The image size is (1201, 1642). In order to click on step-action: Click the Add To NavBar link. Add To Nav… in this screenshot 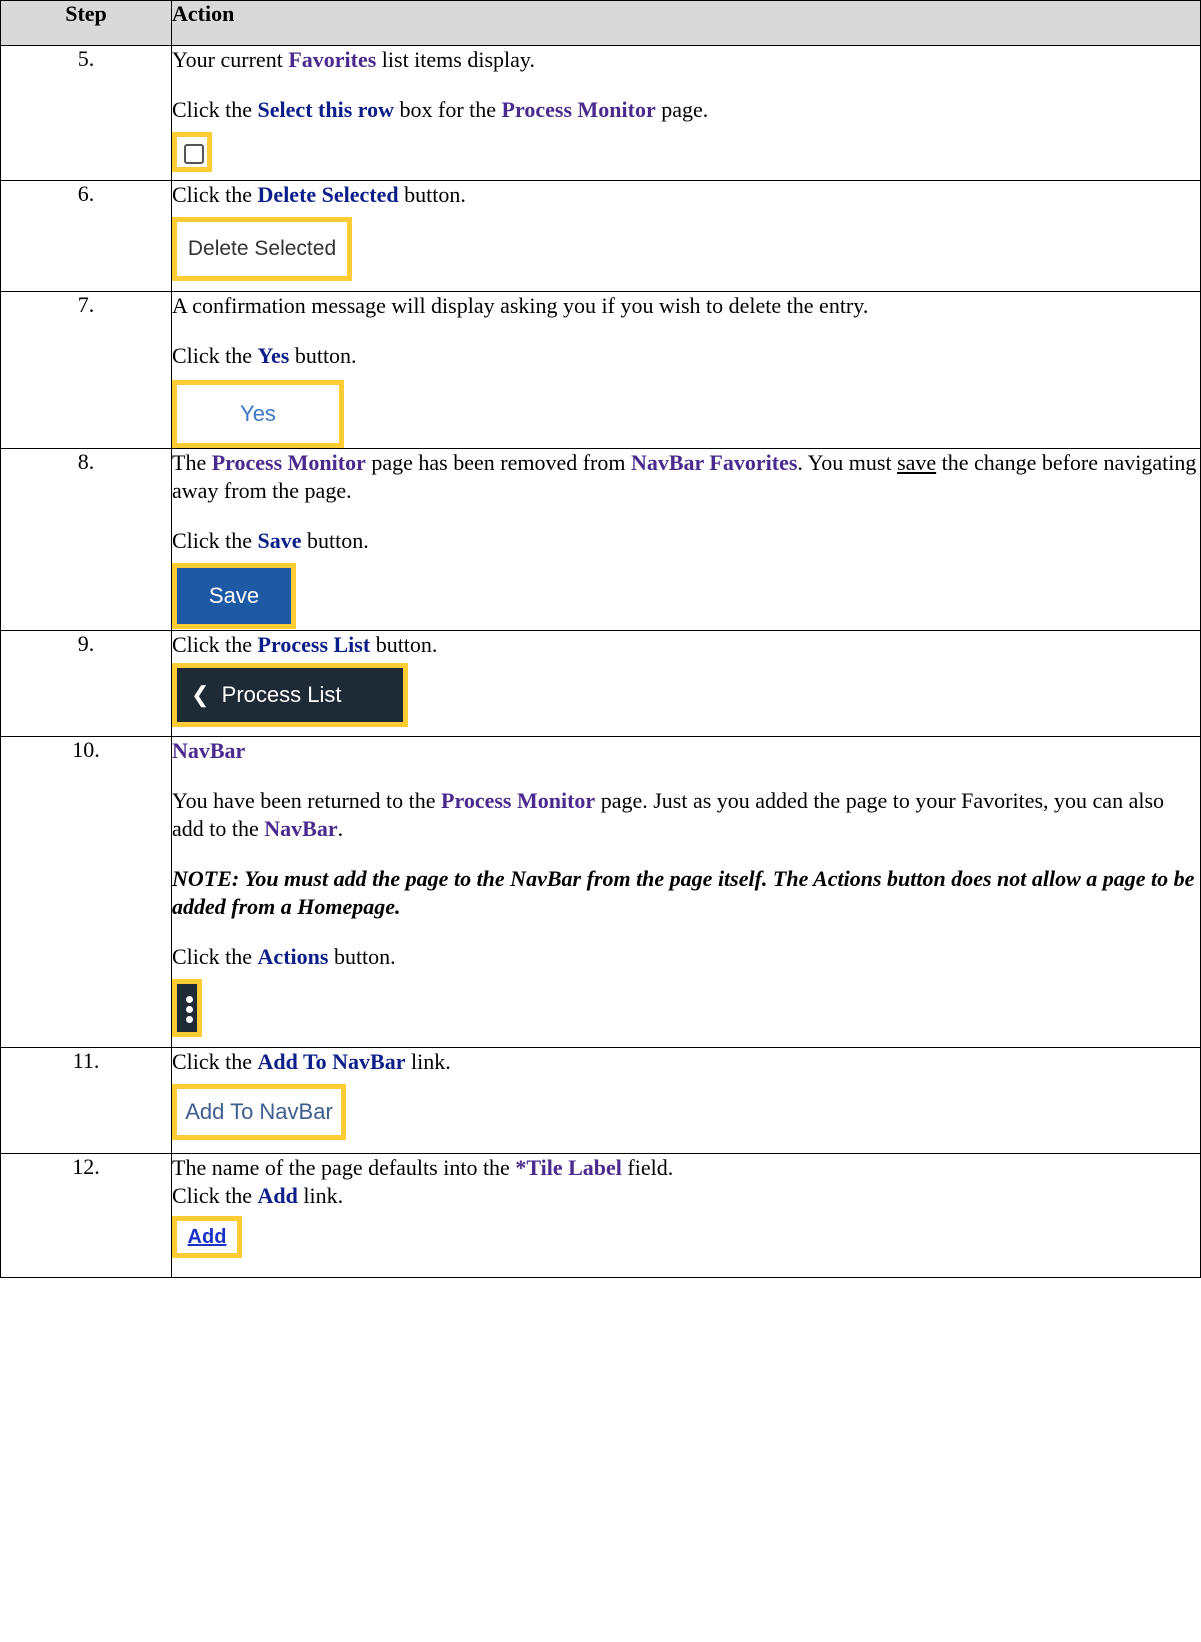, I will do `click(686, 1100)`.